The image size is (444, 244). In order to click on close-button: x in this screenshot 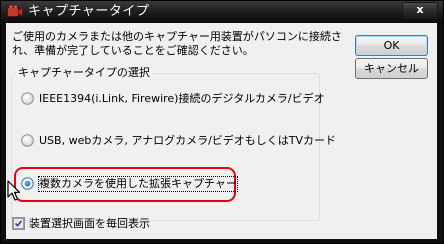, I will do `click(420, 10)`.